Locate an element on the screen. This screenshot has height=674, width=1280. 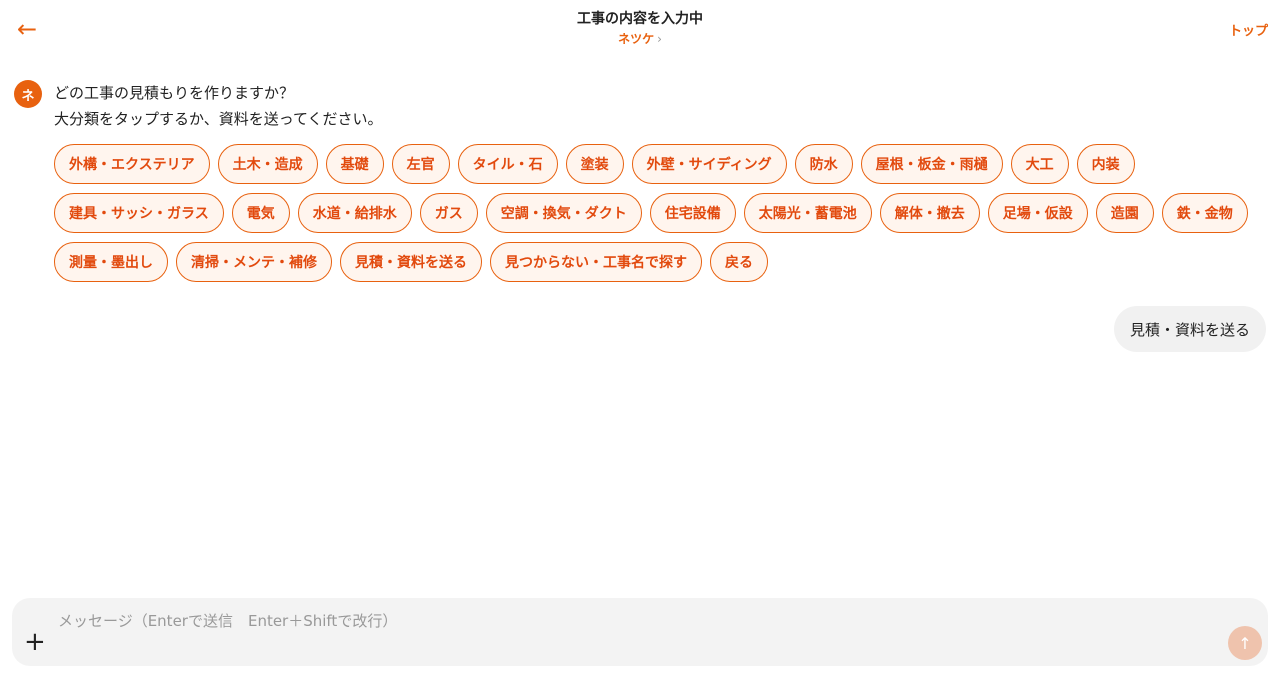
category-chip: 内装 is located at coordinates (1105, 164).